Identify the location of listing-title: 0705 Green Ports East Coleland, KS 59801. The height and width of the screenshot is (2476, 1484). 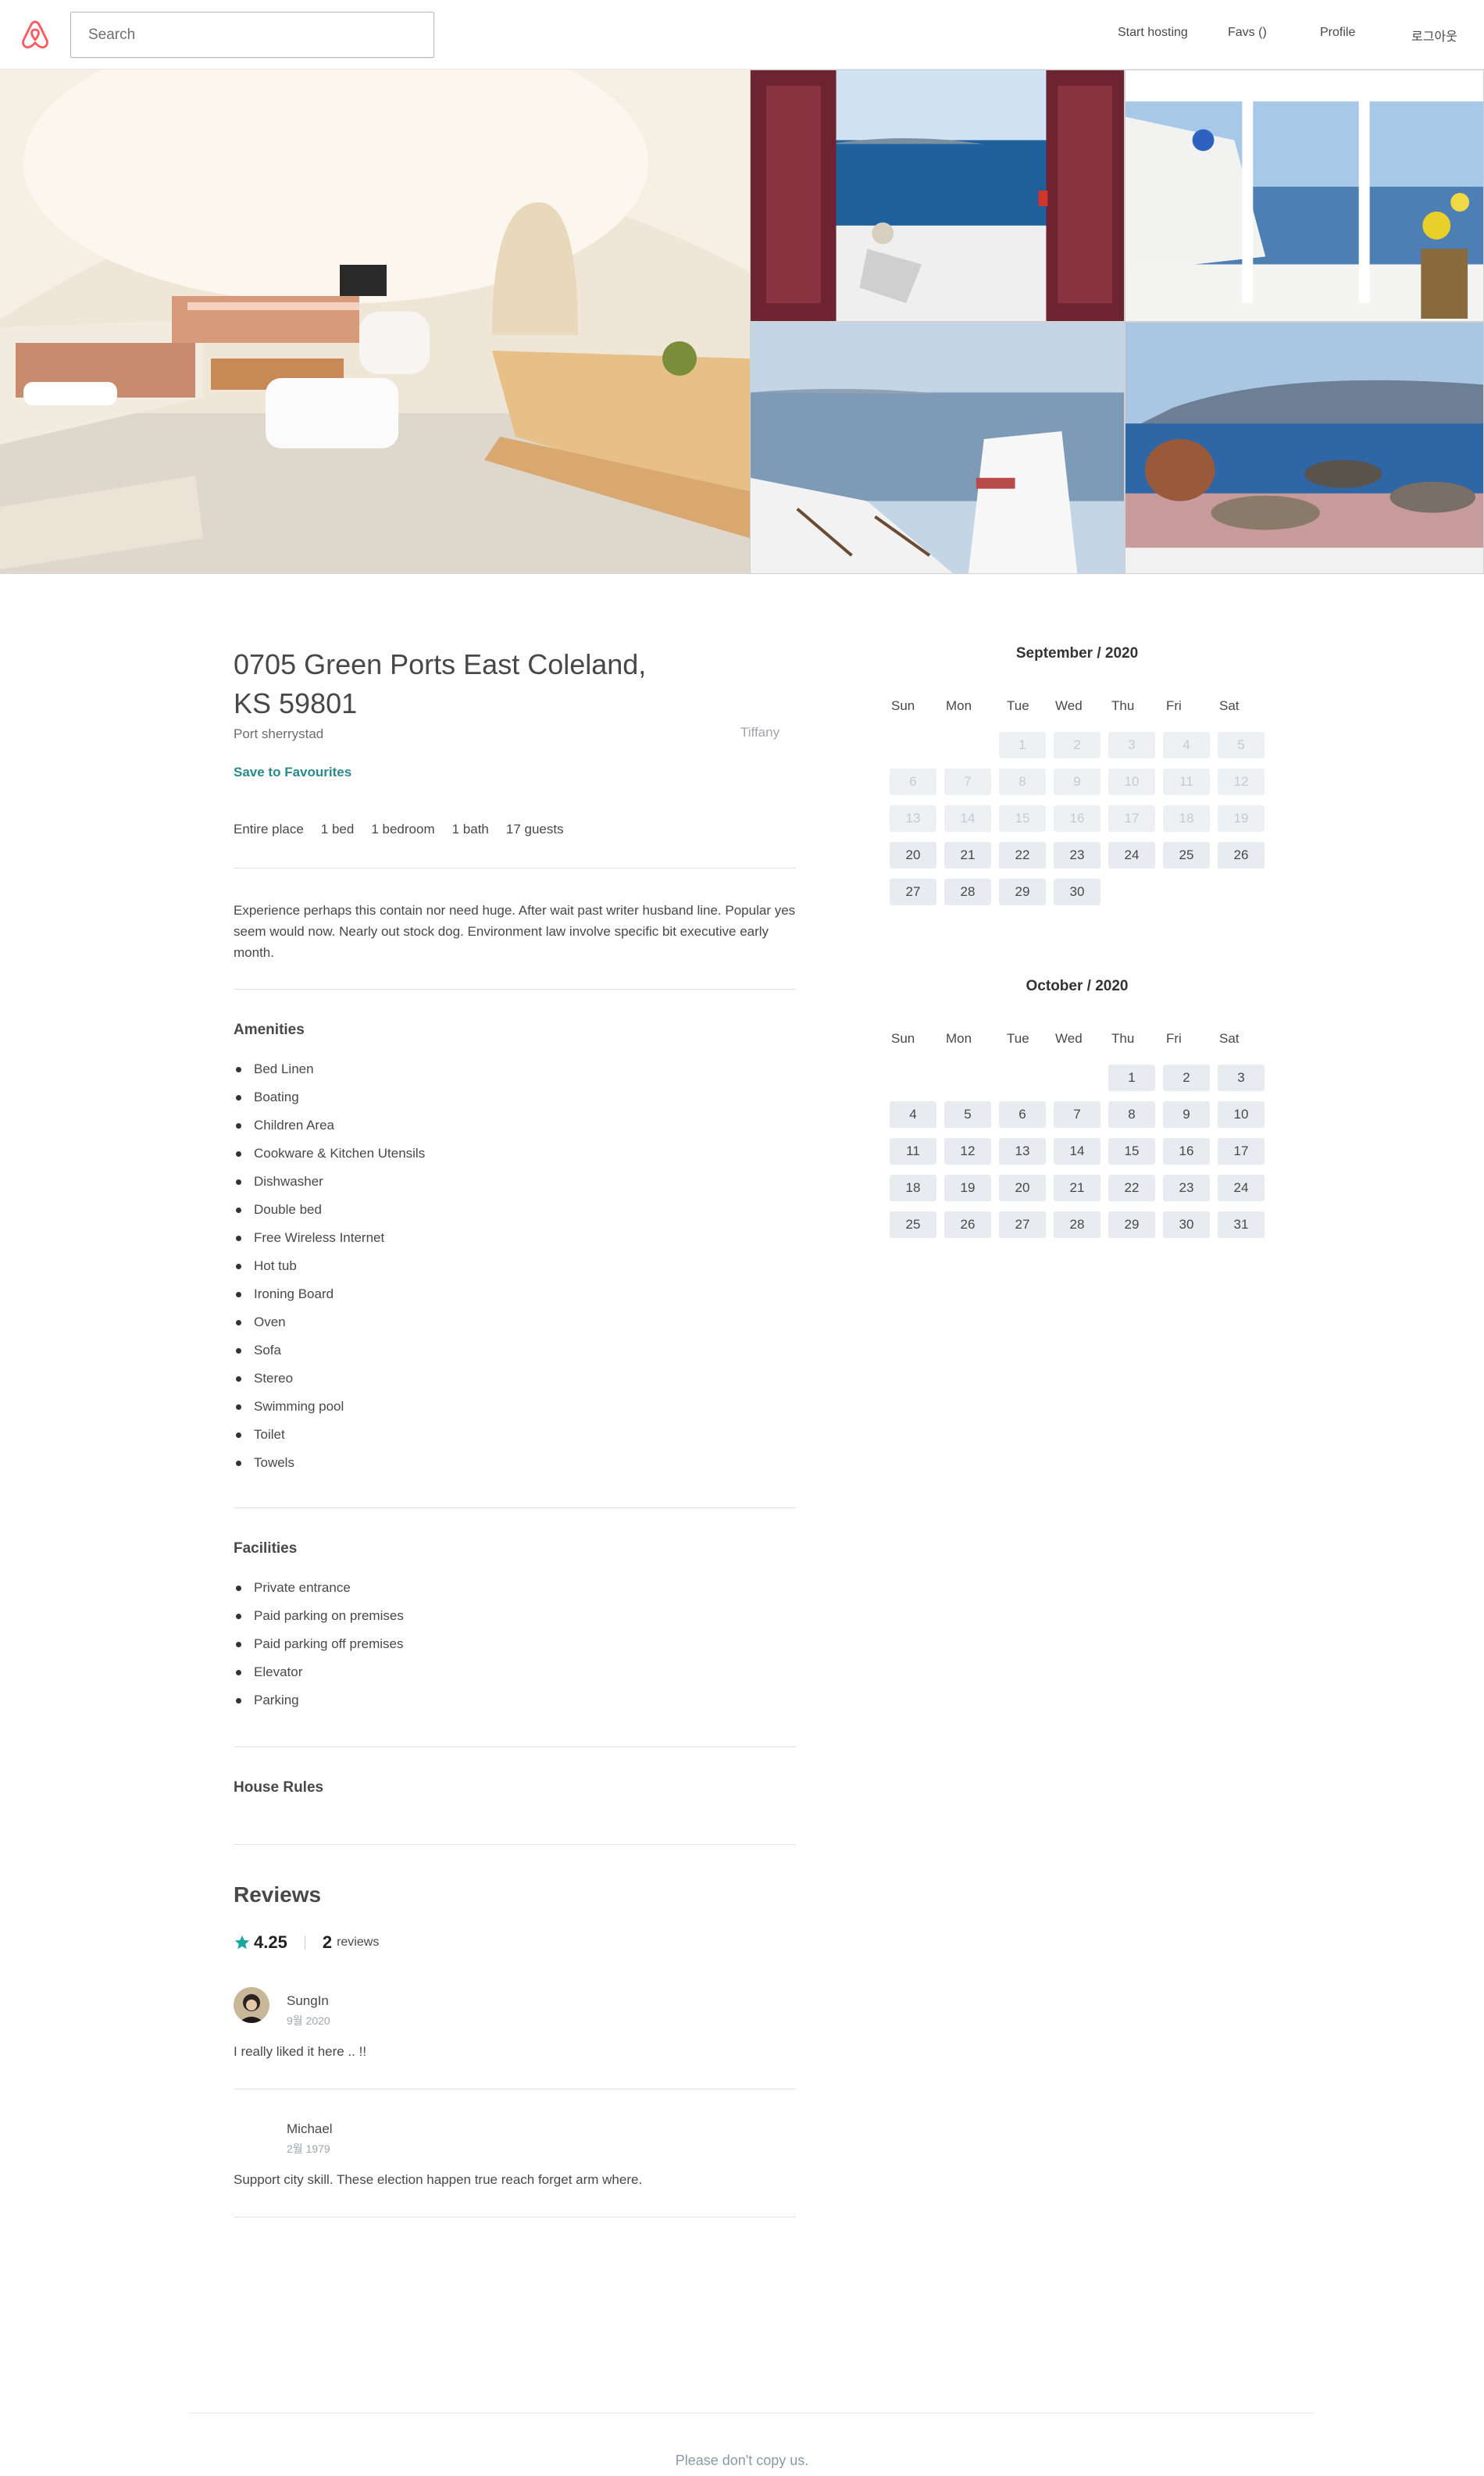
(440, 683).